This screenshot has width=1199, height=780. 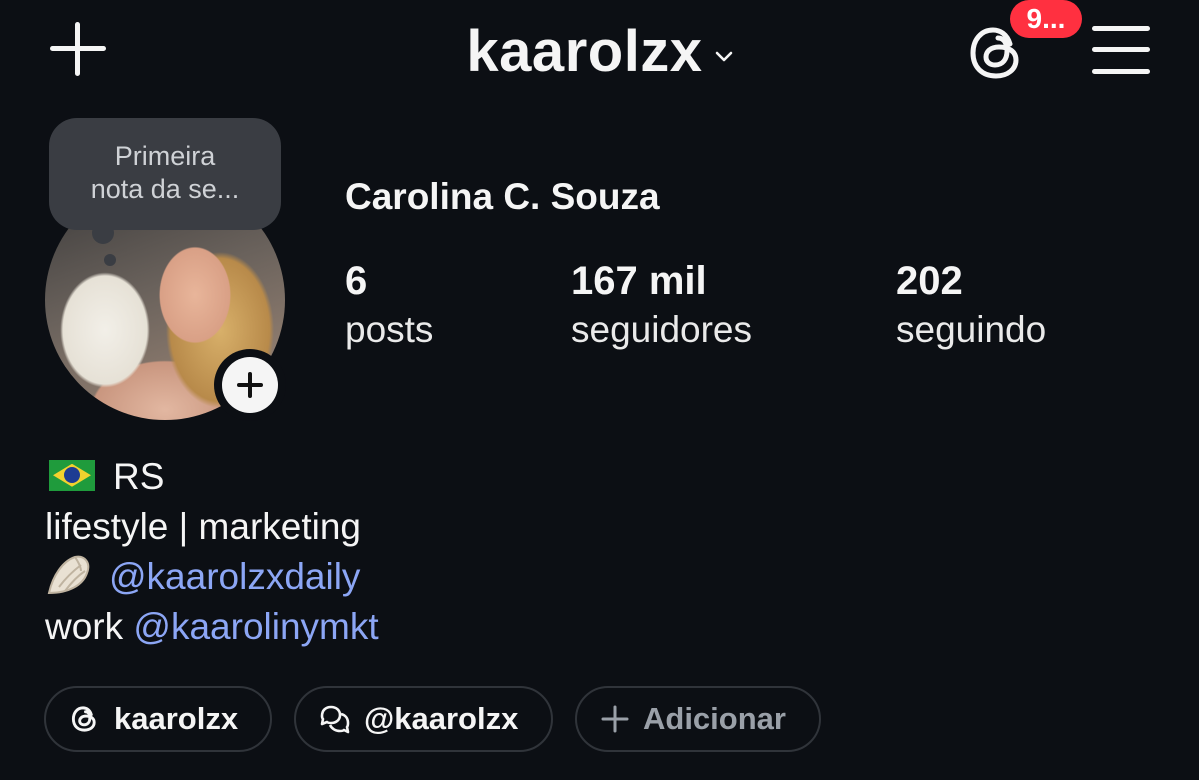 I want to click on add-link-chip: Adicionar, so click(x=698, y=719).